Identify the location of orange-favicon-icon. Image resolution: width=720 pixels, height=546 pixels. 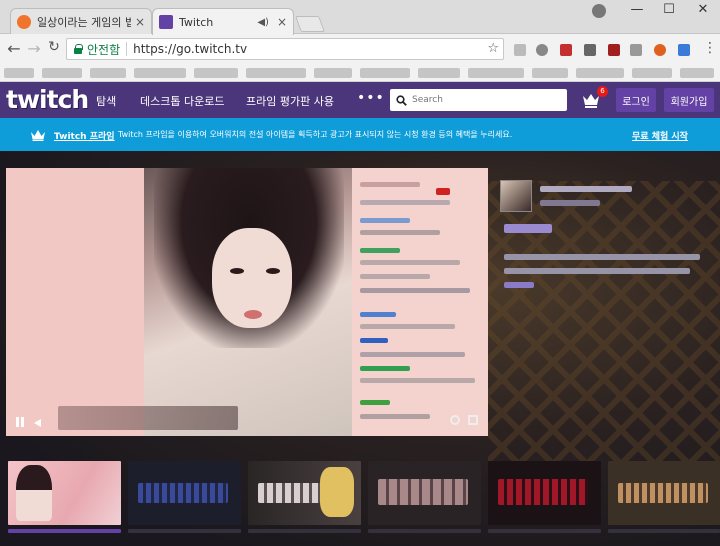
(24, 22).